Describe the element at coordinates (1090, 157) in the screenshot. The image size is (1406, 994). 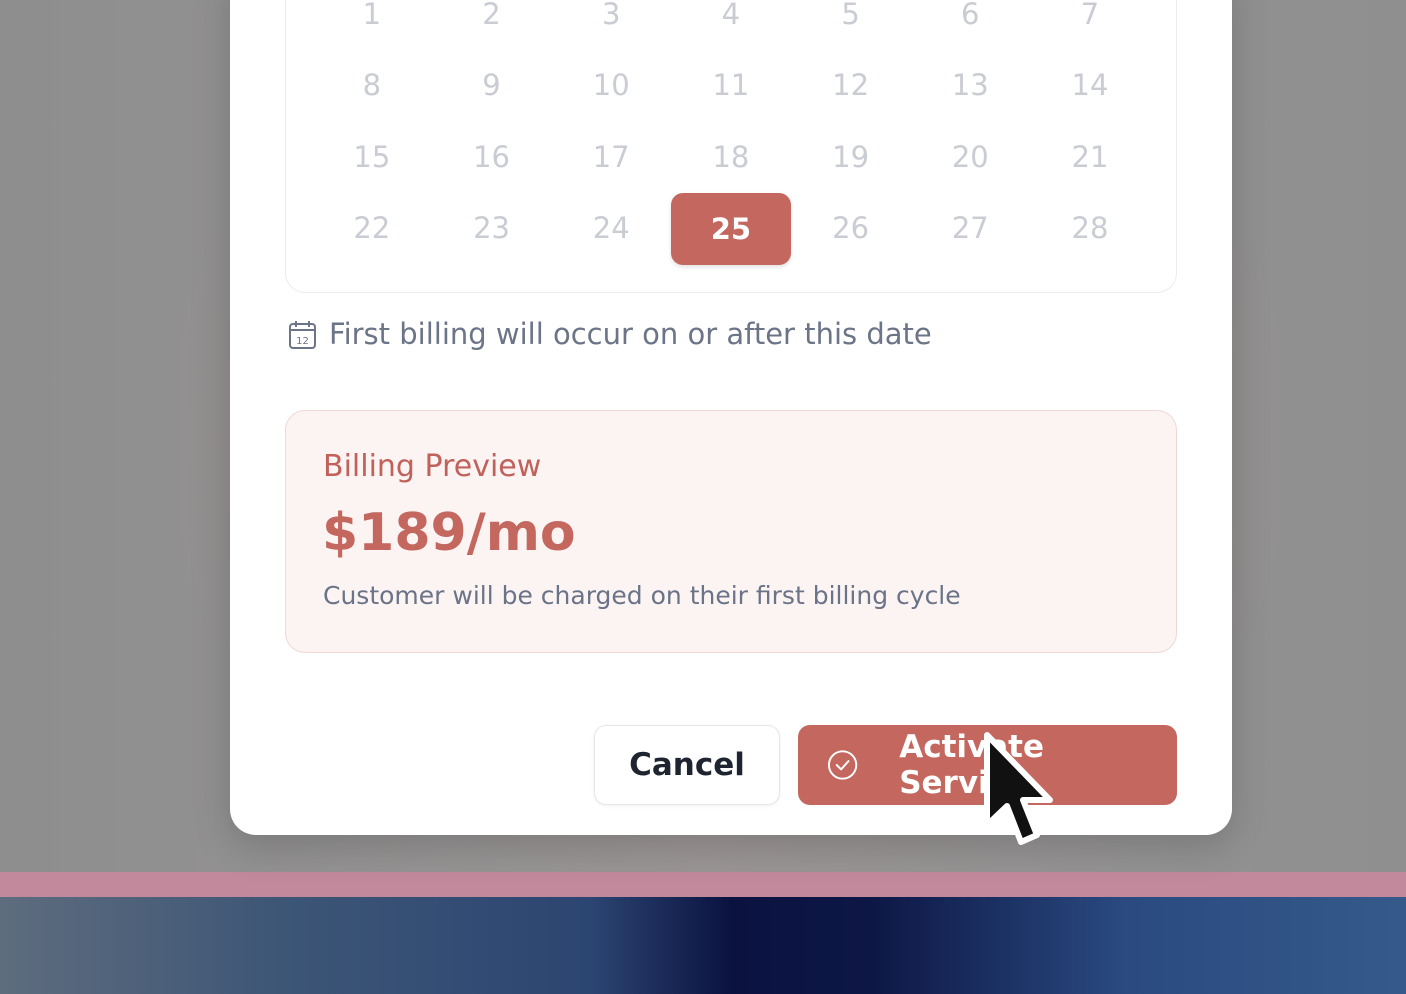
I see `calendar-day: 21` at that location.